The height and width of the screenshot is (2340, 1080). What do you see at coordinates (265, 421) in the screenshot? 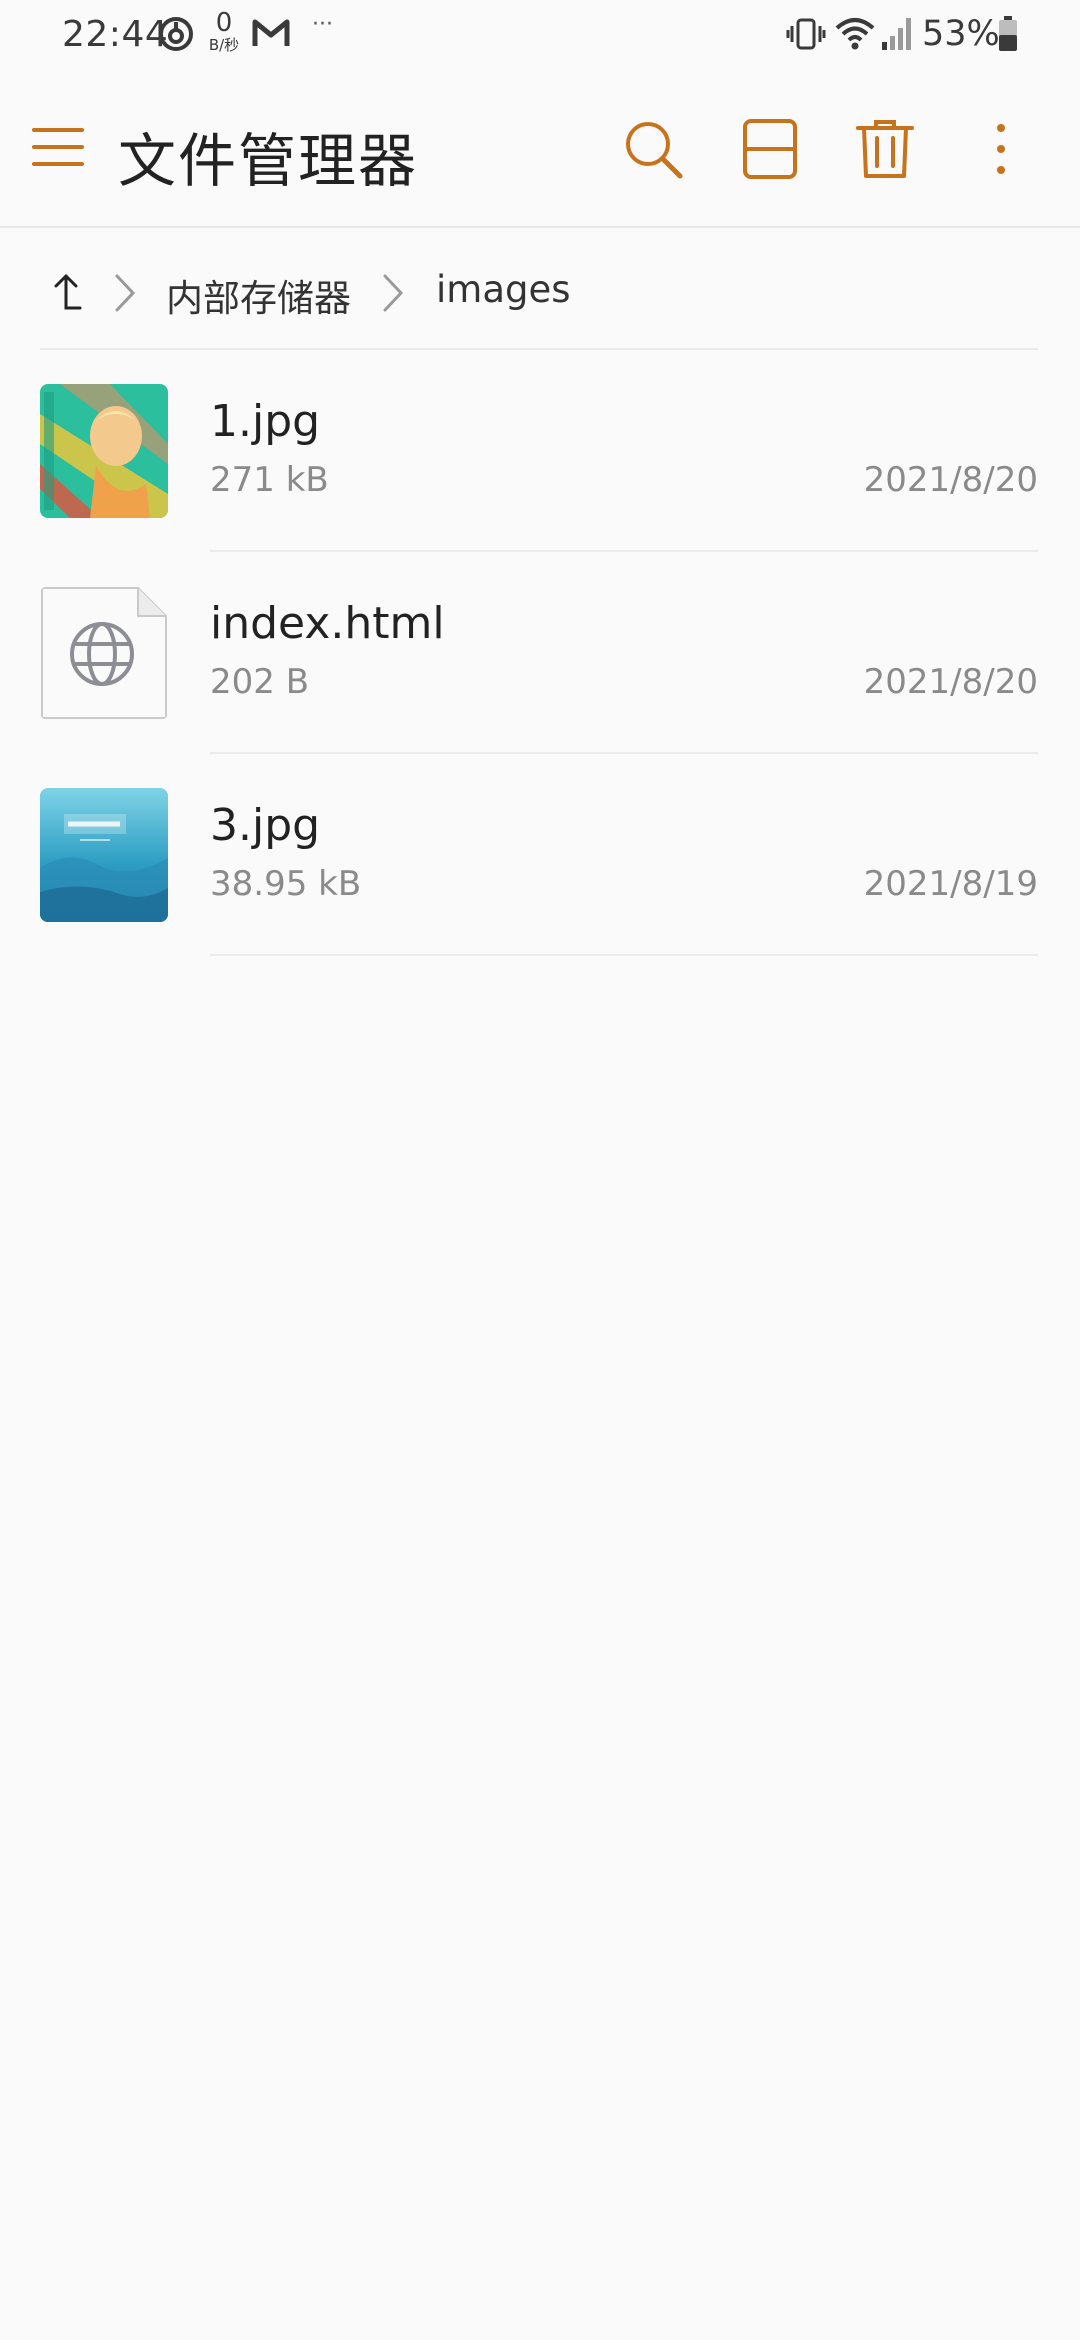
I see `file-name: 1.jpg` at bounding box center [265, 421].